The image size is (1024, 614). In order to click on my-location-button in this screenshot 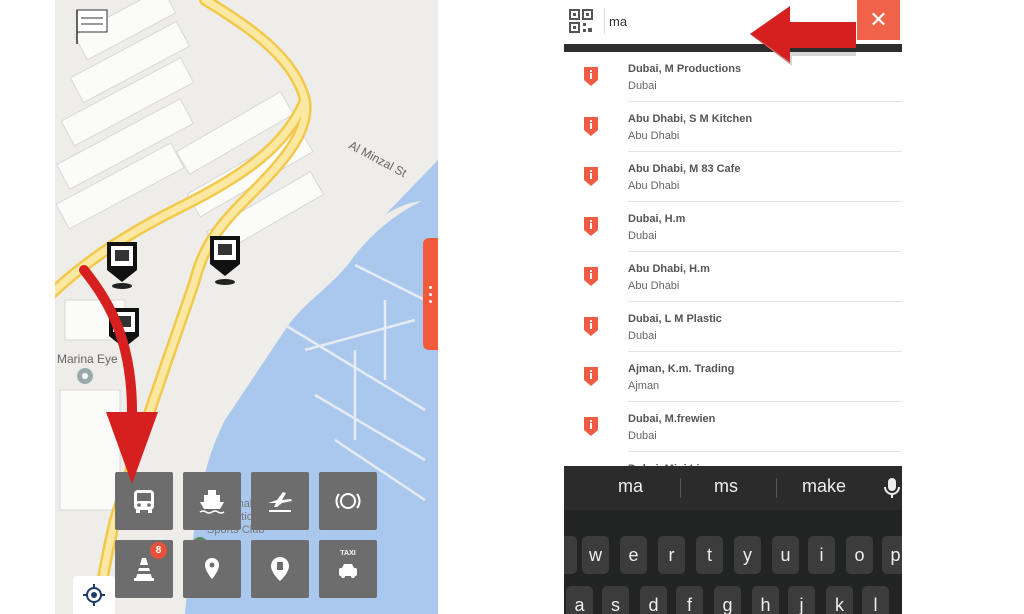, I will do `click(94, 595)`.